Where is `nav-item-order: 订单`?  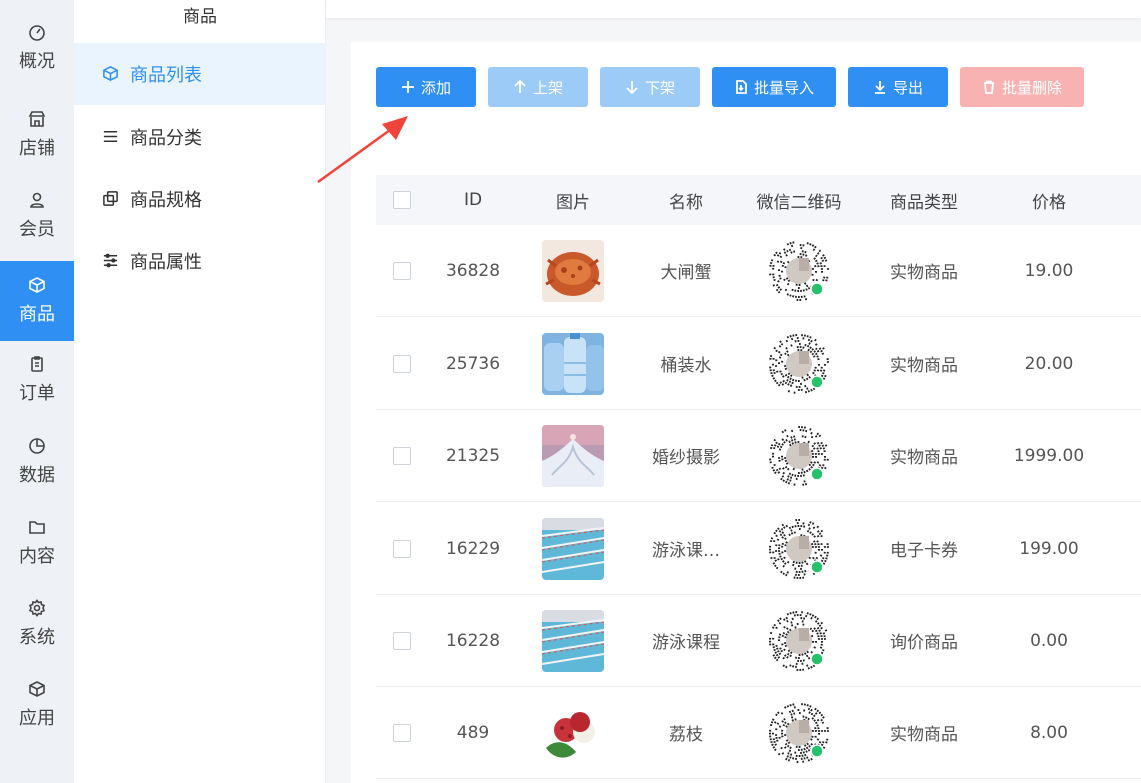 nav-item-order: 订单 is located at coordinates (37, 380).